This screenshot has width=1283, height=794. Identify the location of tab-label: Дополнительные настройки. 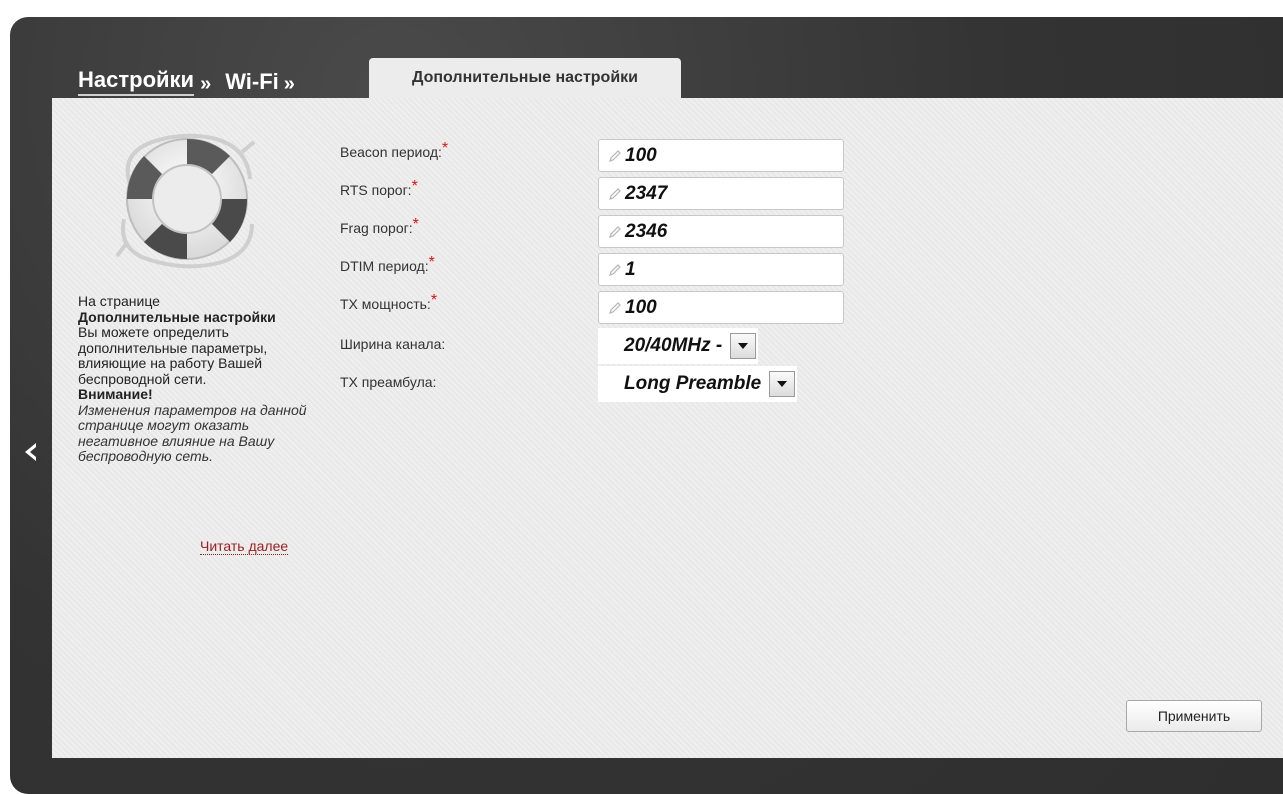
(525, 77).